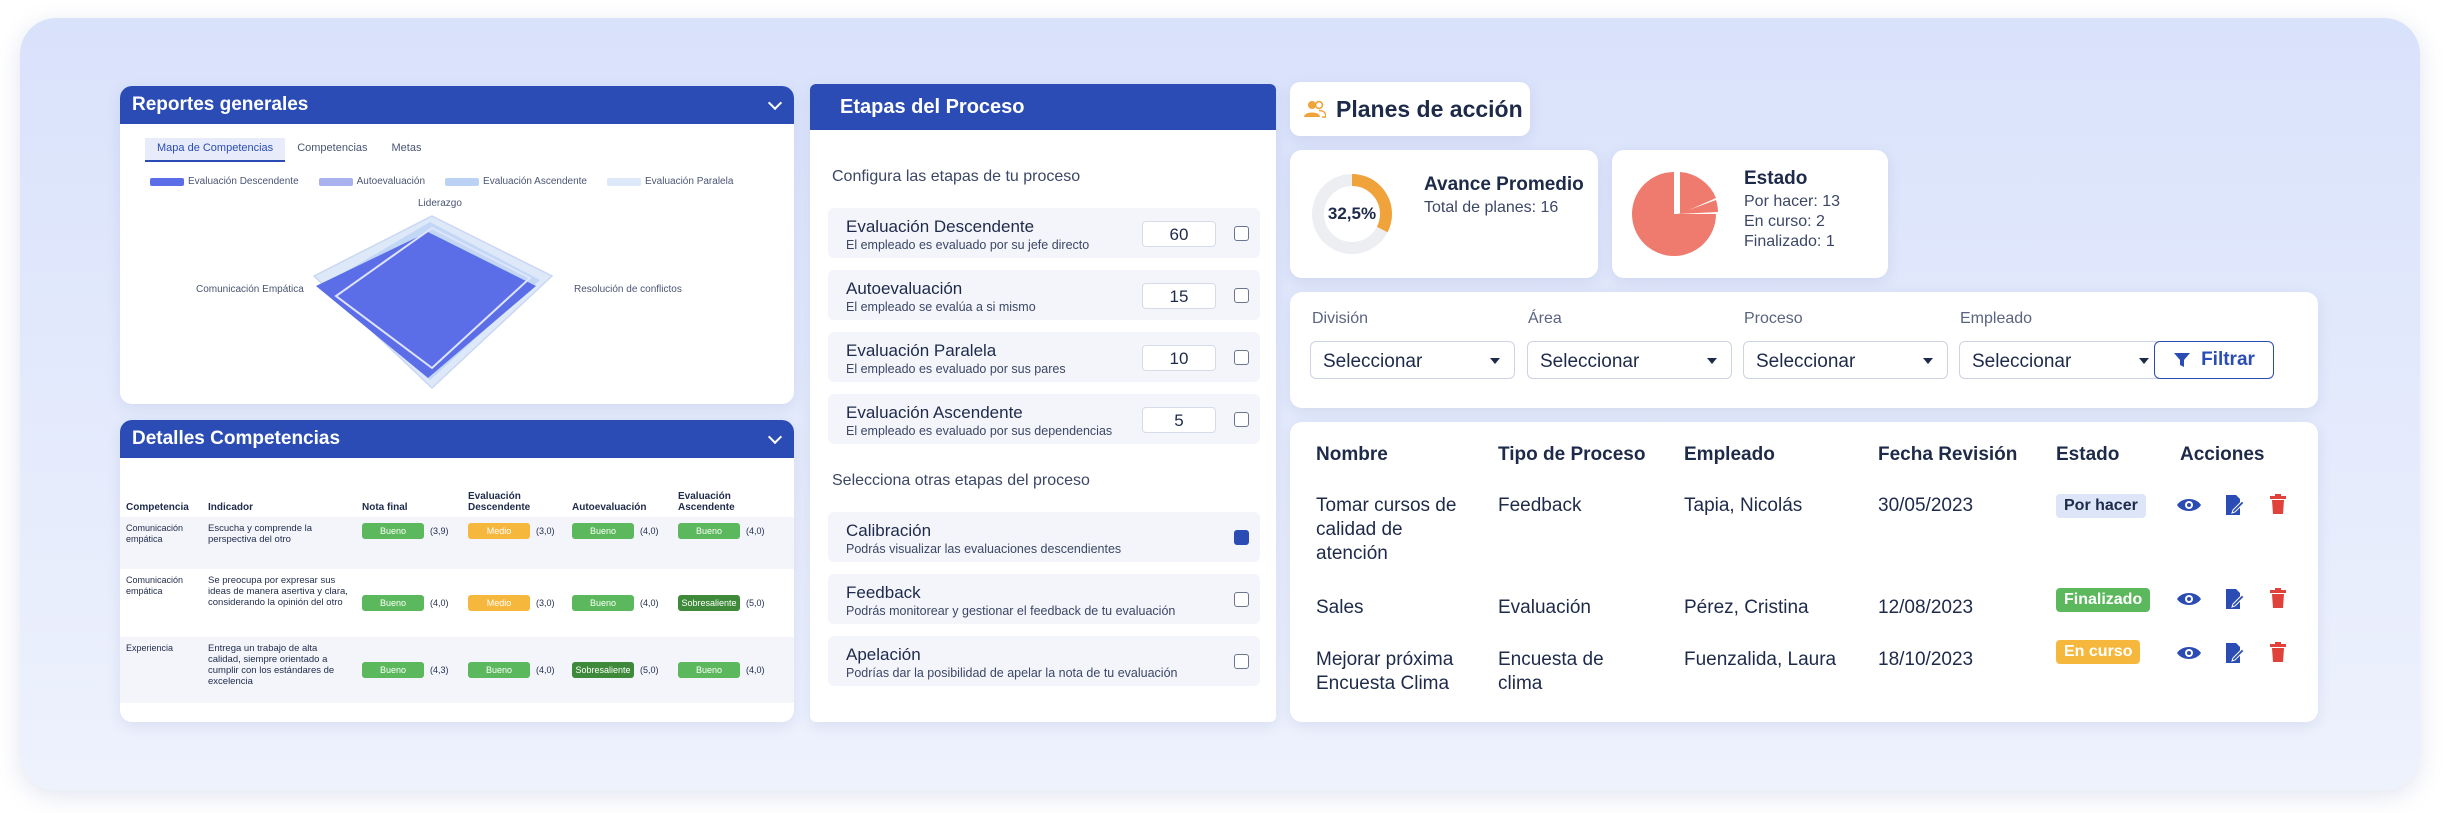 The height and width of the screenshot is (813, 2444). What do you see at coordinates (1179, 358) in the screenshot?
I see `stage-weight-input: 10` at bounding box center [1179, 358].